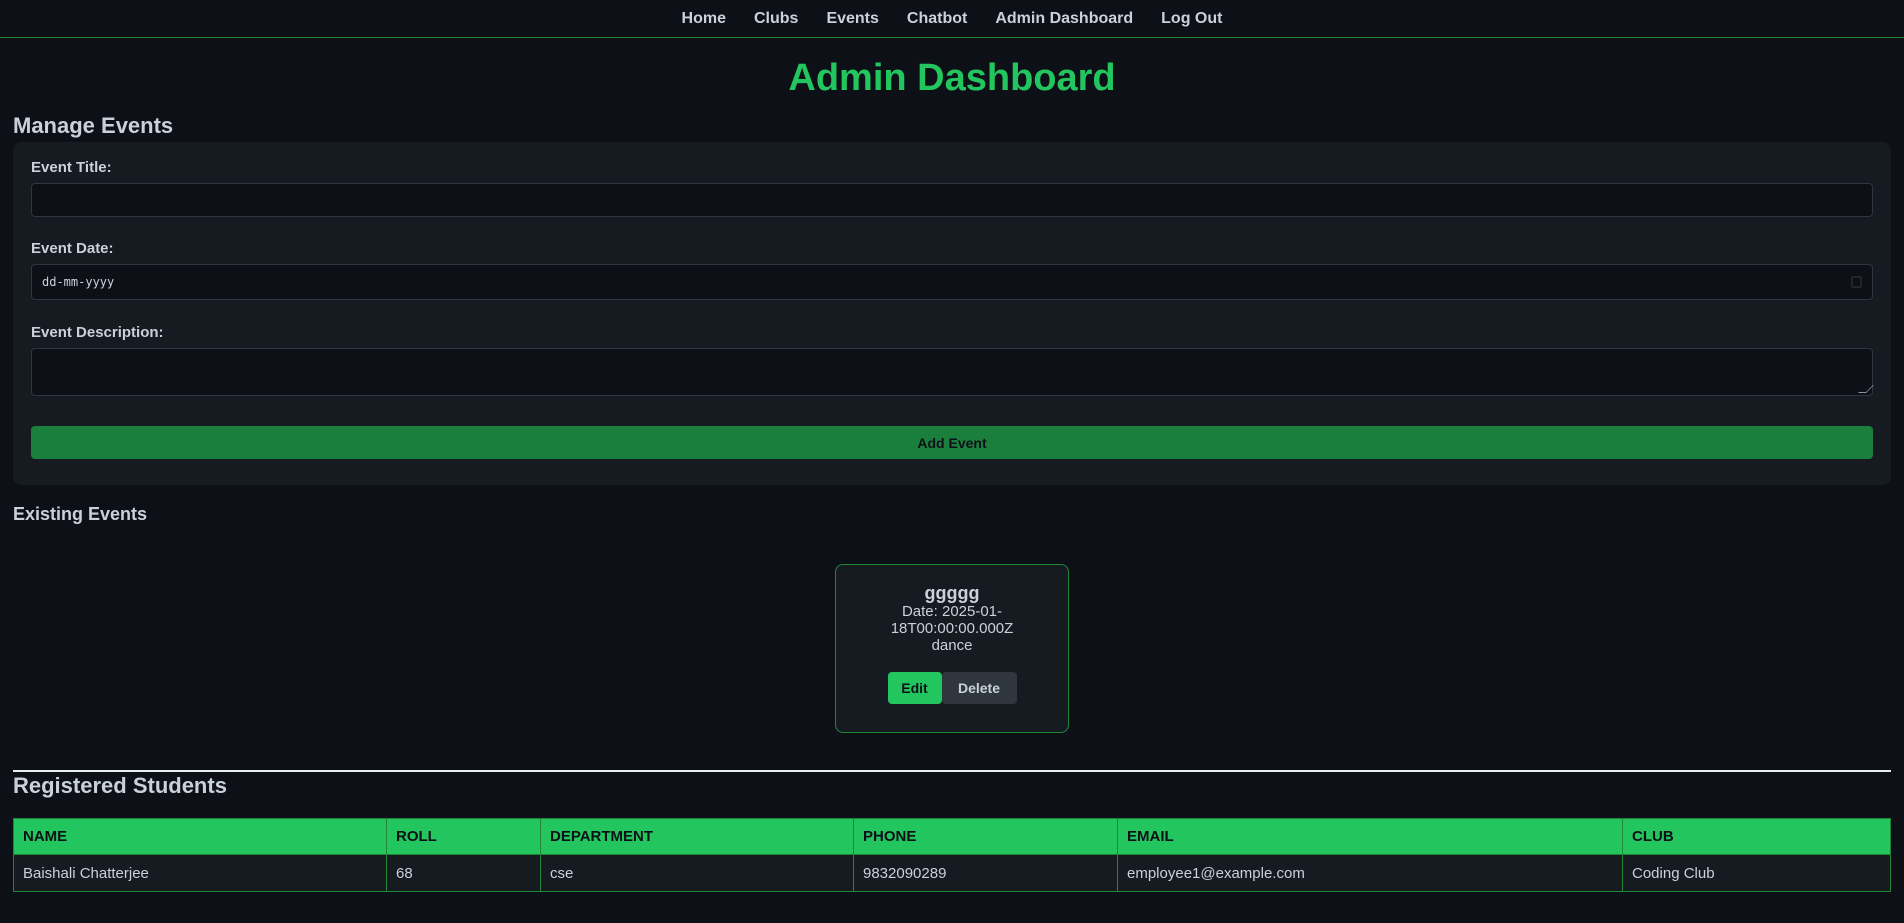 The image size is (1904, 923). Describe the element at coordinates (952, 200) in the screenshot. I see `event-title-input` at that location.